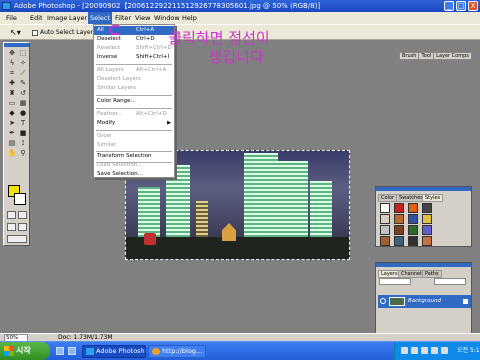 This screenshot has width=480, height=360. What do you see at coordinates (449, 6) in the screenshot?
I see `minimize-button: _` at bounding box center [449, 6].